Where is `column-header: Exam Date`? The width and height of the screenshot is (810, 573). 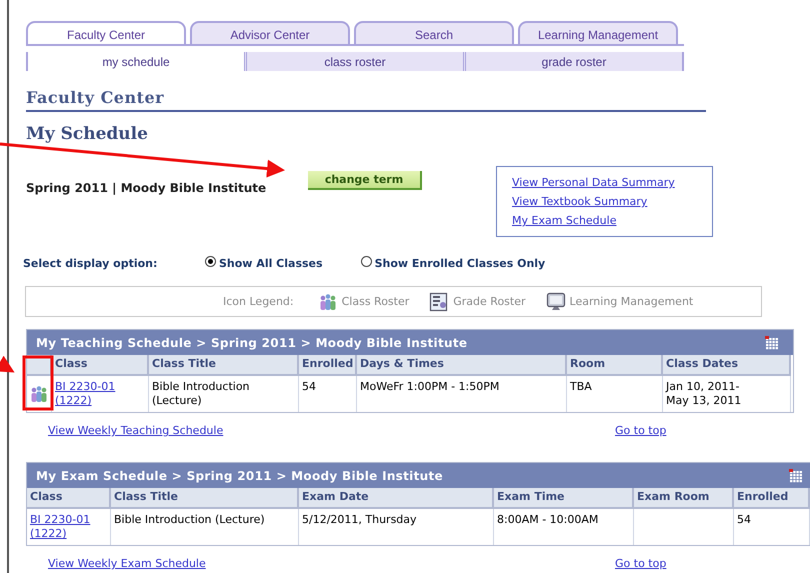
column-header: Exam Date is located at coordinates (396, 498).